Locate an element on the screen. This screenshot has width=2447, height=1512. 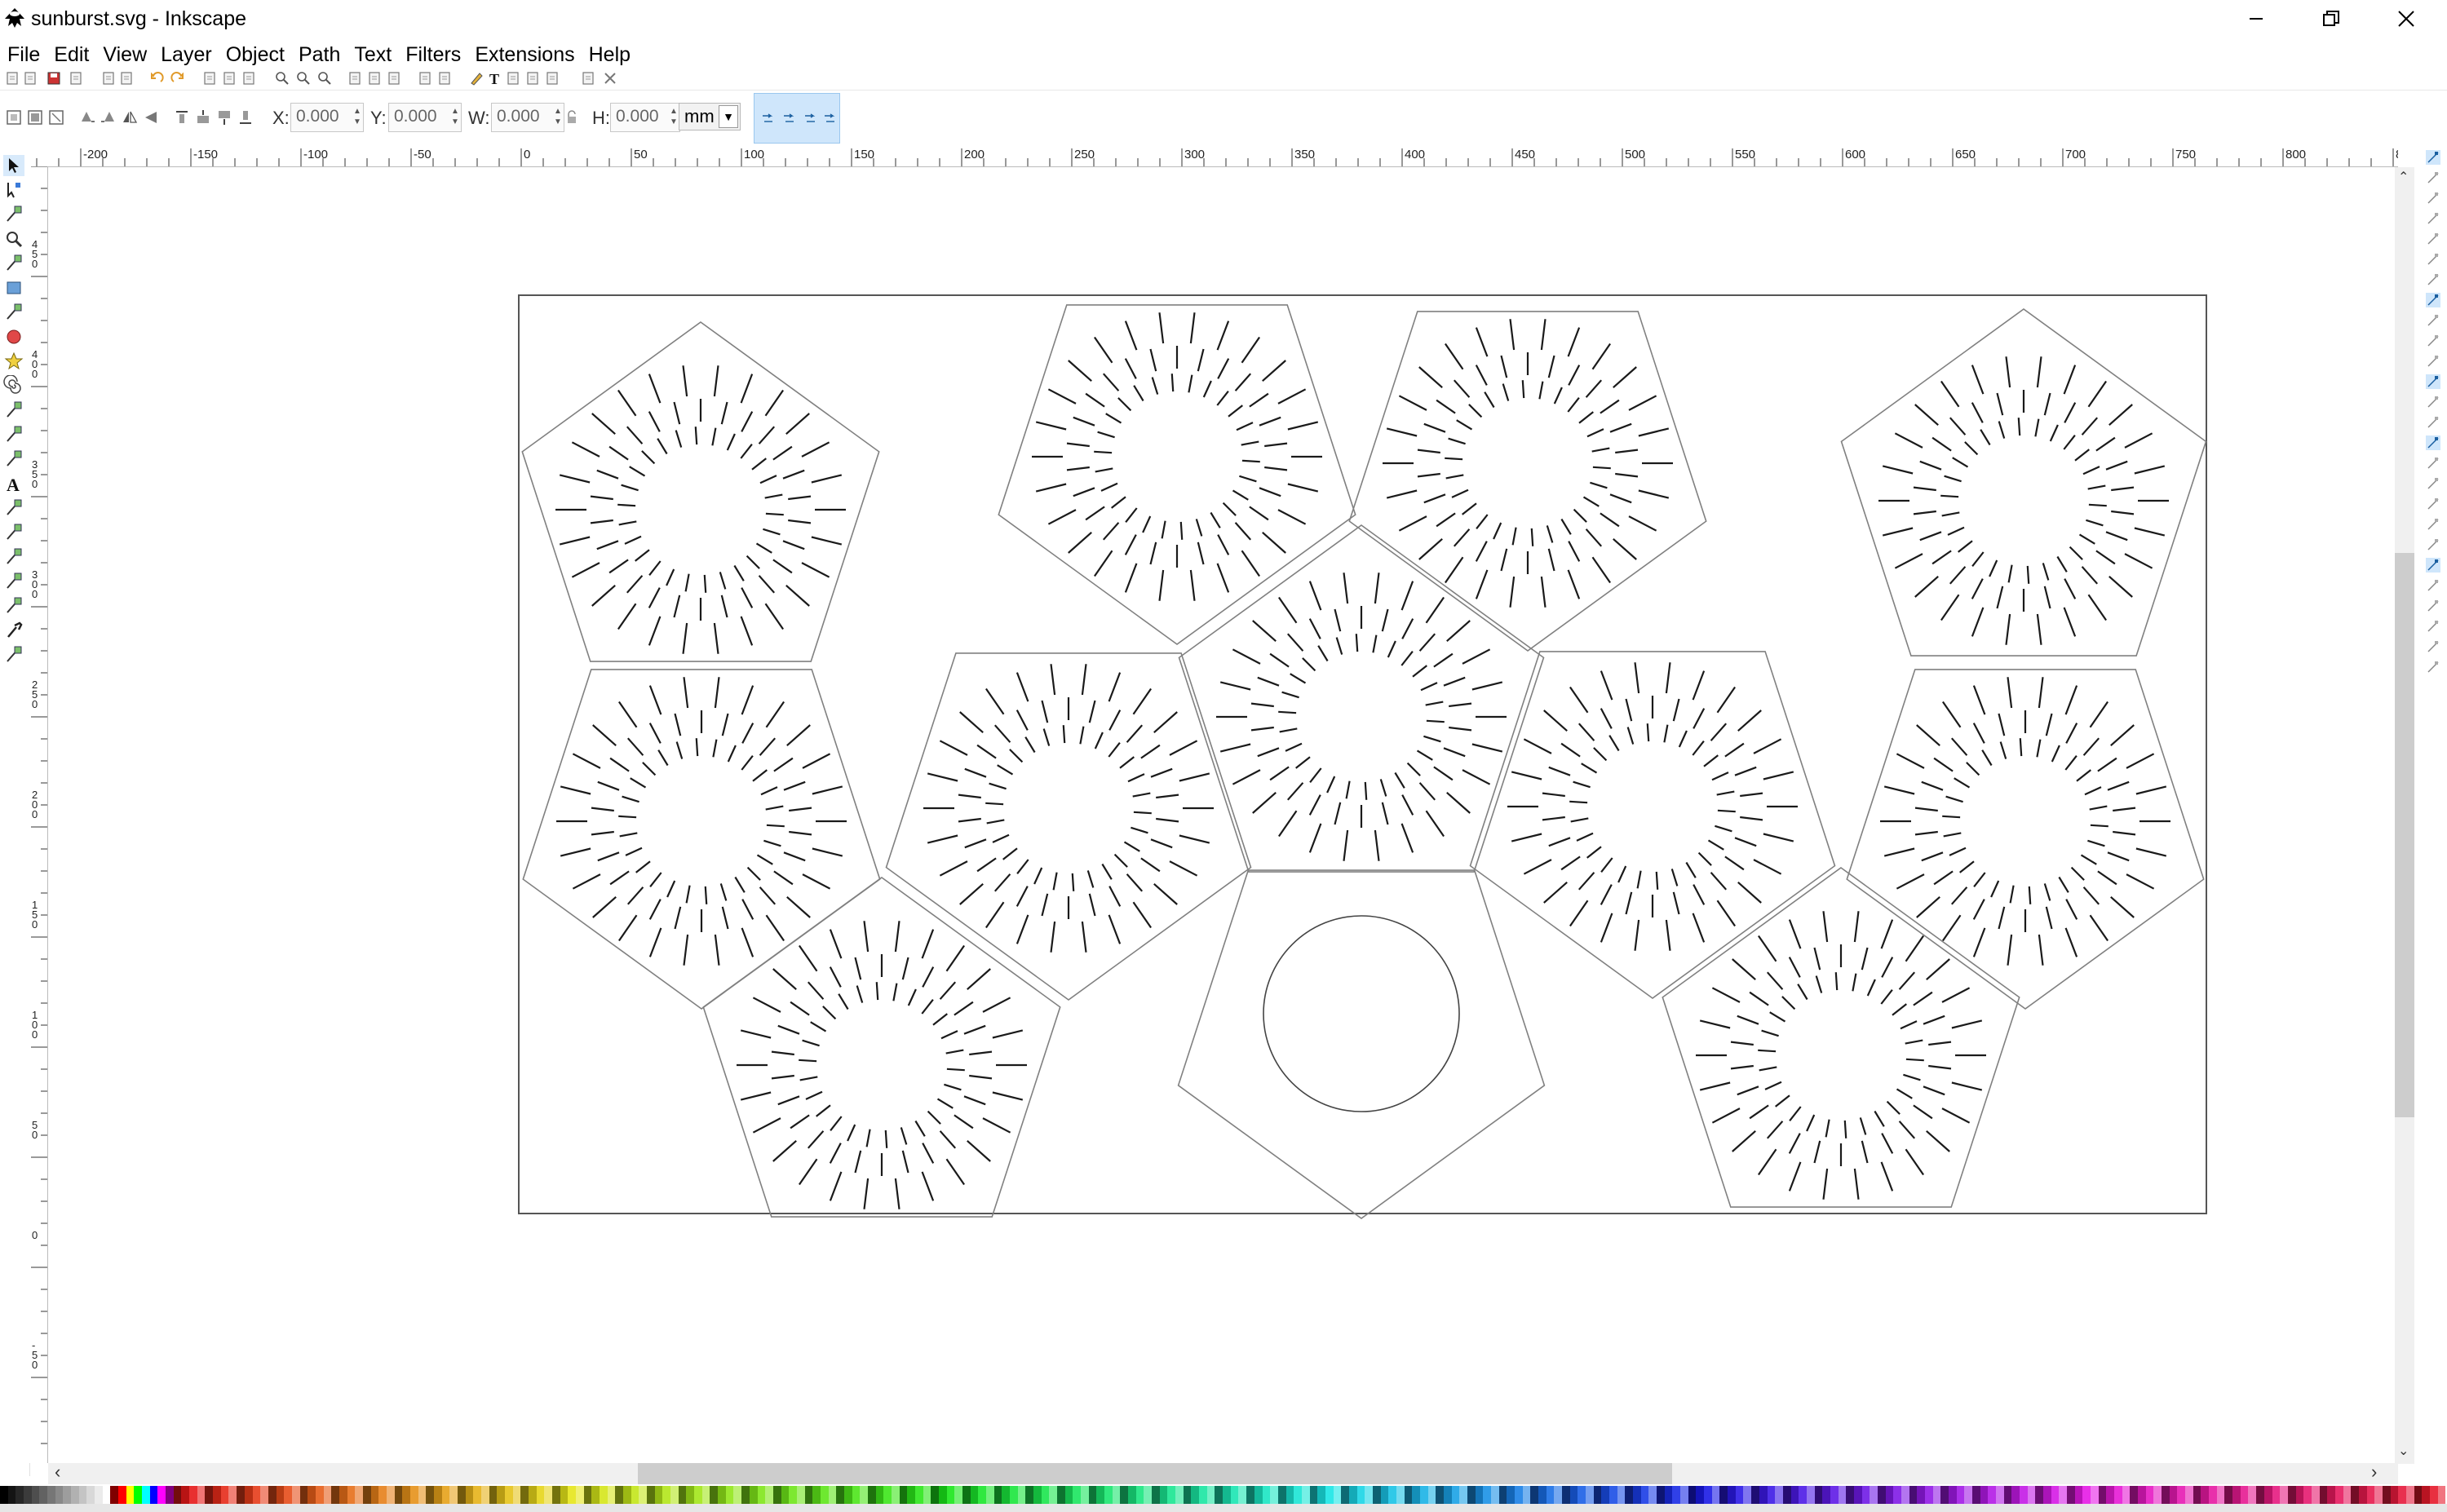
h-spin-arrows: ▲ ▼ is located at coordinates (674, 116).